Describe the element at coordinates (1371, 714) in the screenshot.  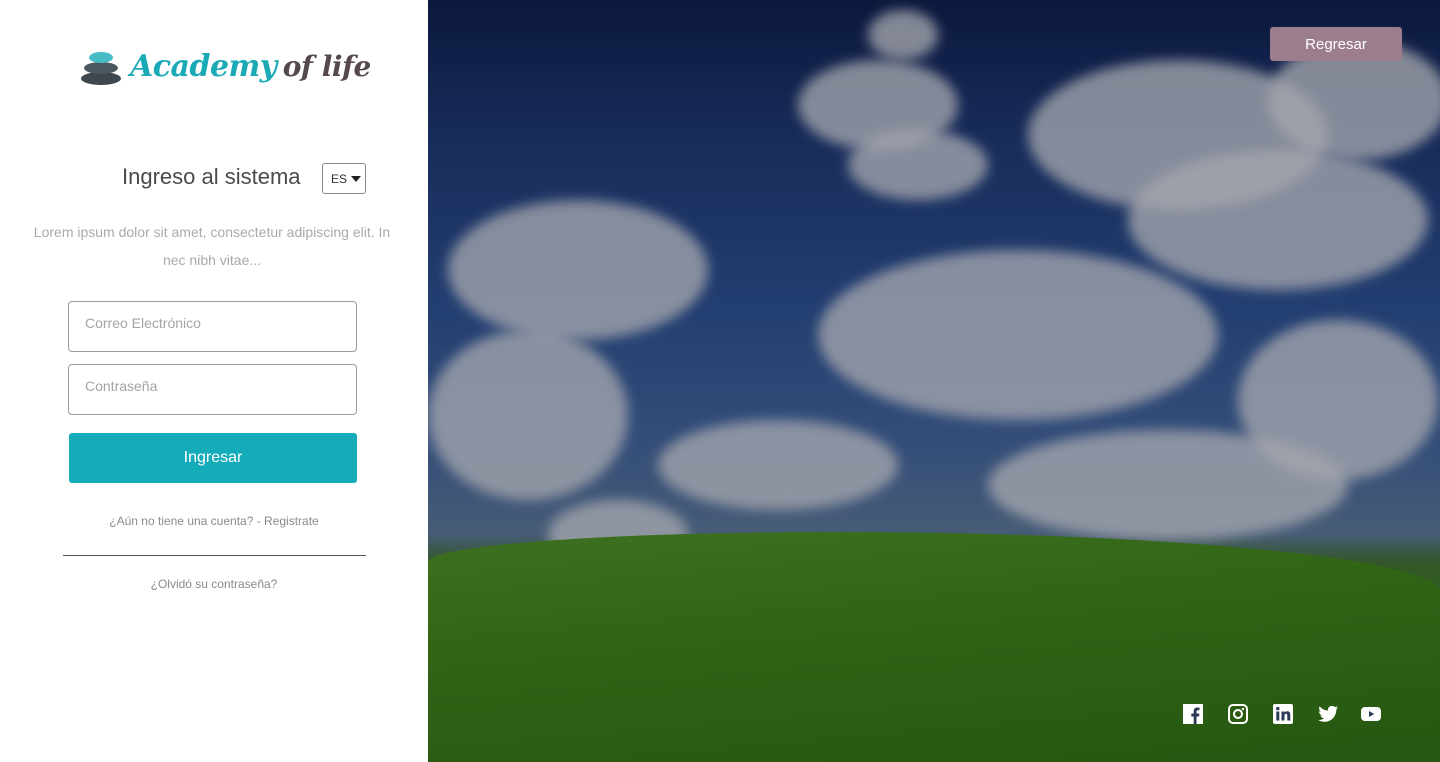
I see `youtube-icon` at that location.